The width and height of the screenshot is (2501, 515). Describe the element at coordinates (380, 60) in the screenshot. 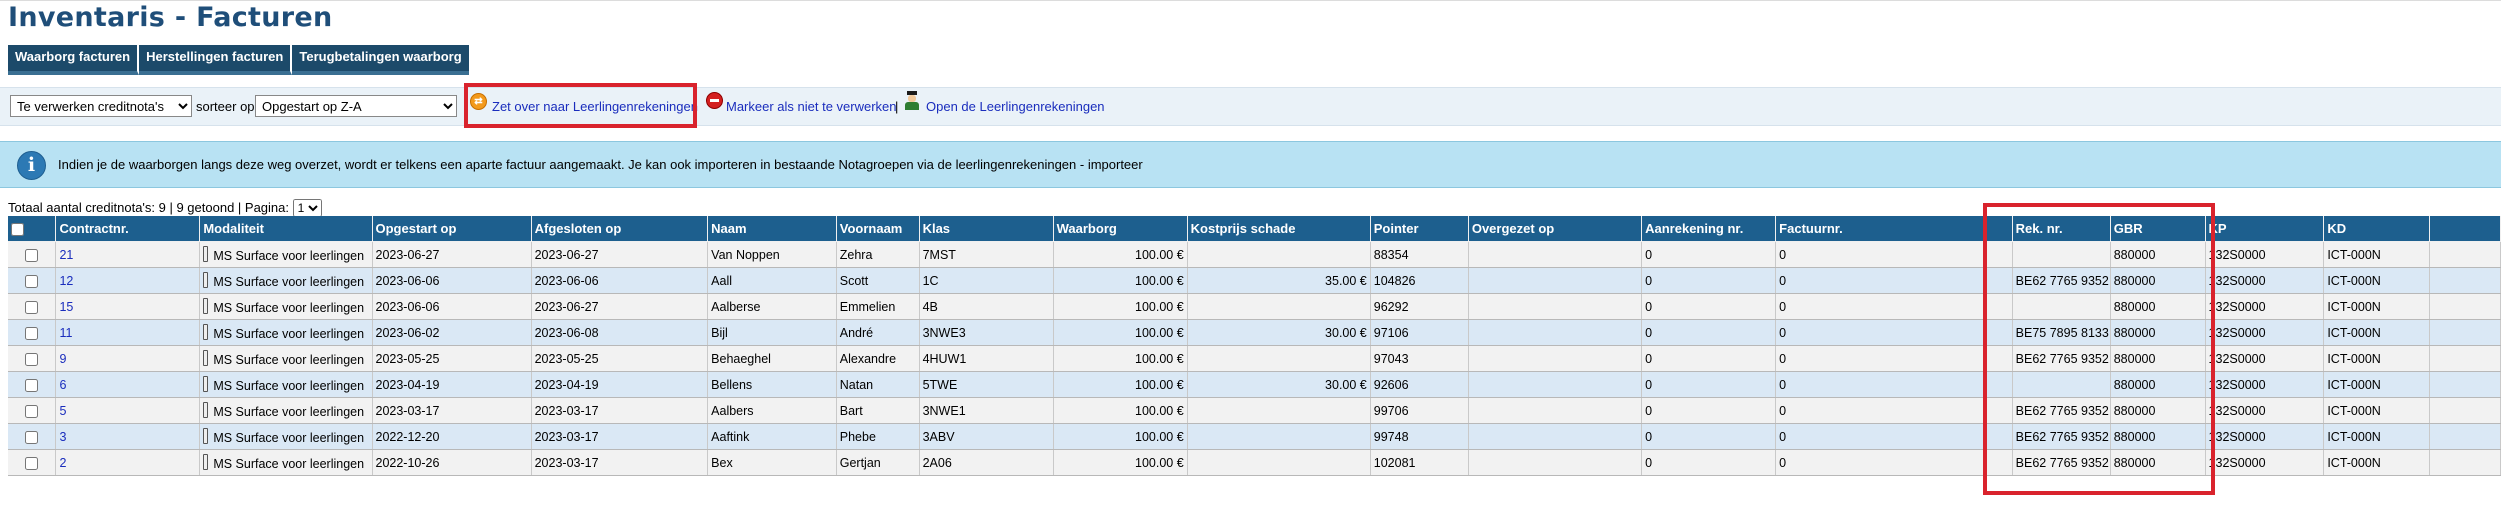

I see `tab-terugbetalingen-waarborg: Terugbetalingen waarborg` at that location.